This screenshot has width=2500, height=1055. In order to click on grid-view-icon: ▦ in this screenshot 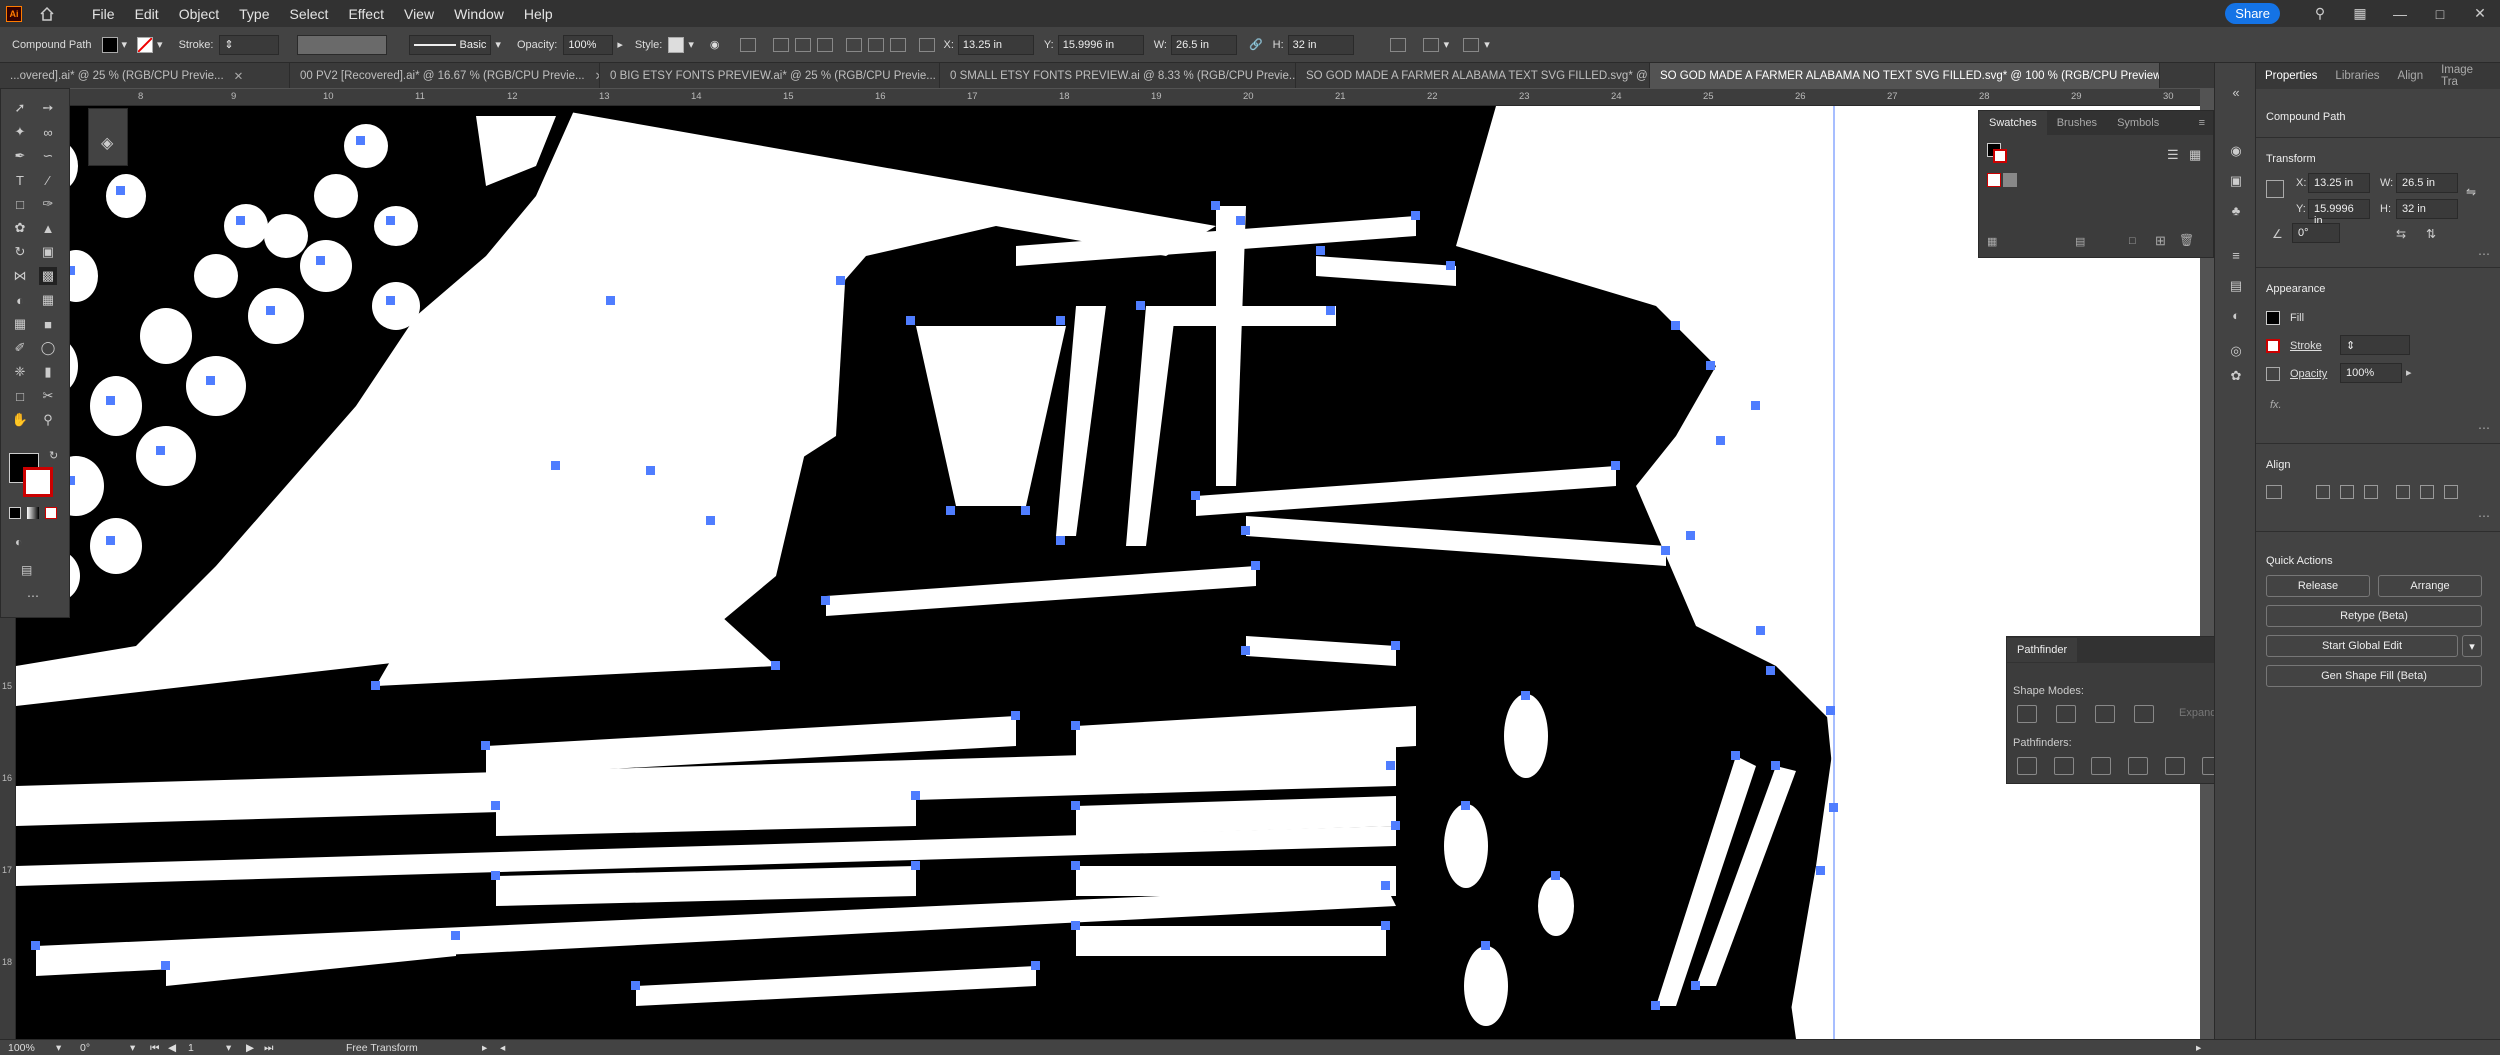, I will do `click(2195, 155)`.